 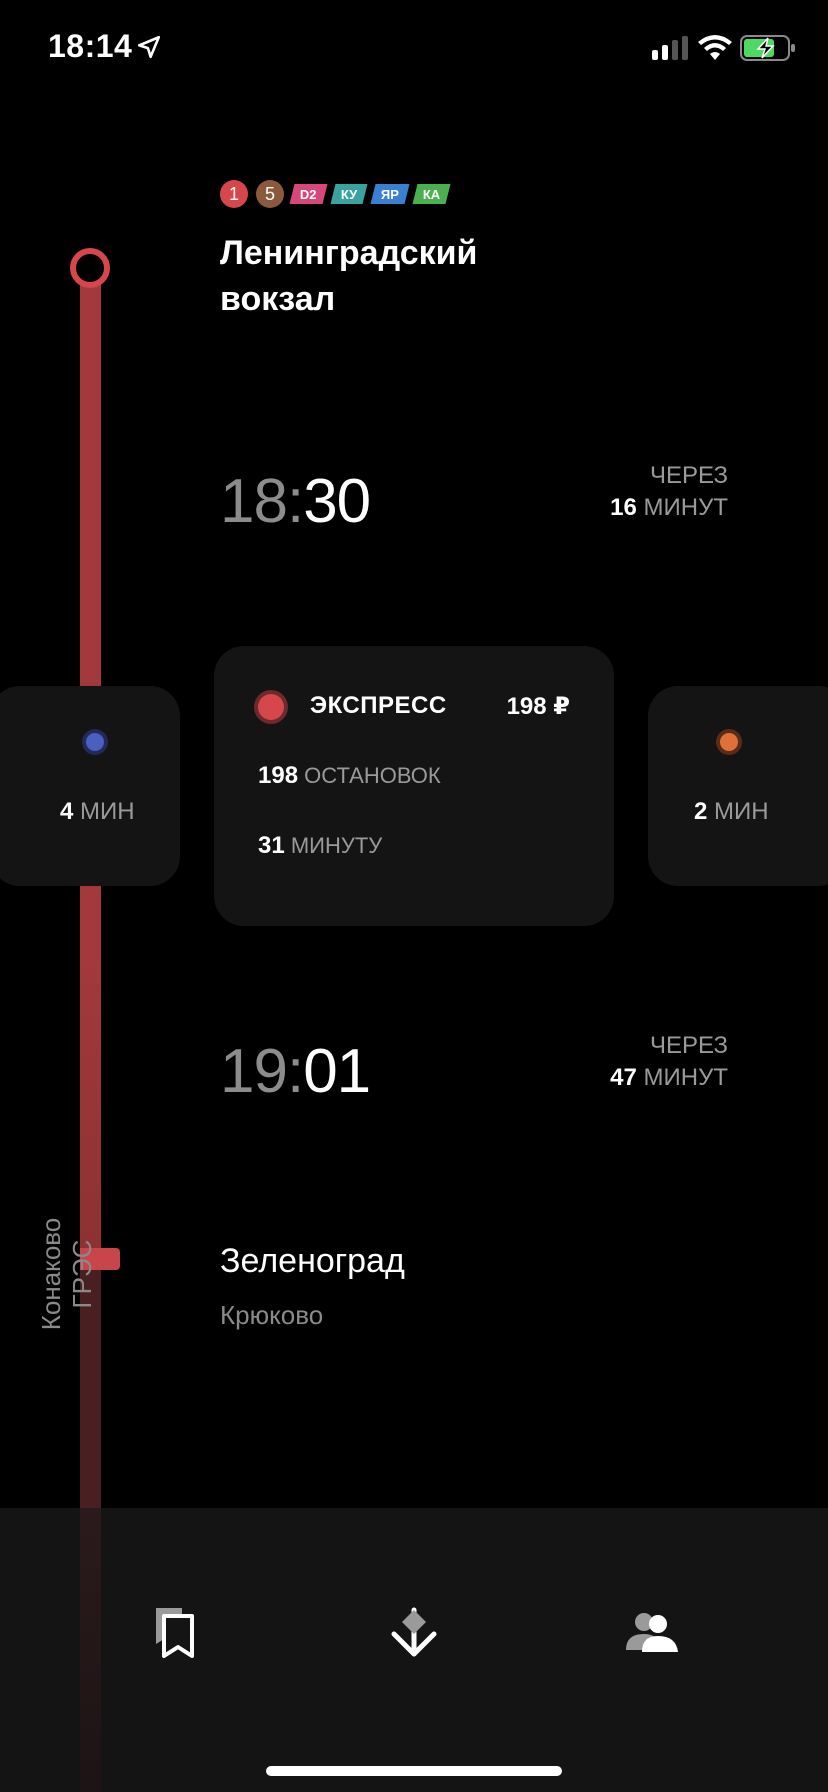 What do you see at coordinates (66, 1274) in the screenshot?
I see `line-name-label: Конаково ГРЭС` at bounding box center [66, 1274].